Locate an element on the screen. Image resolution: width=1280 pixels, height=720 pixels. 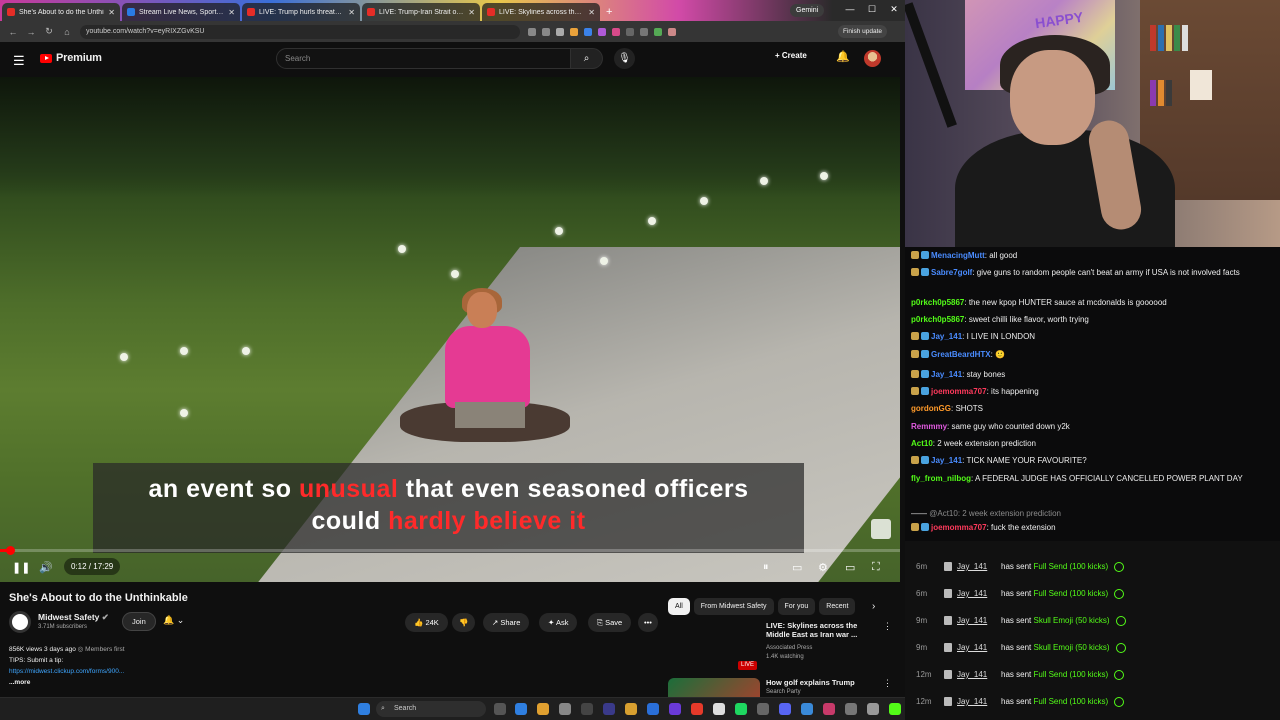
zoom-icon is located at coordinates (532, 31).